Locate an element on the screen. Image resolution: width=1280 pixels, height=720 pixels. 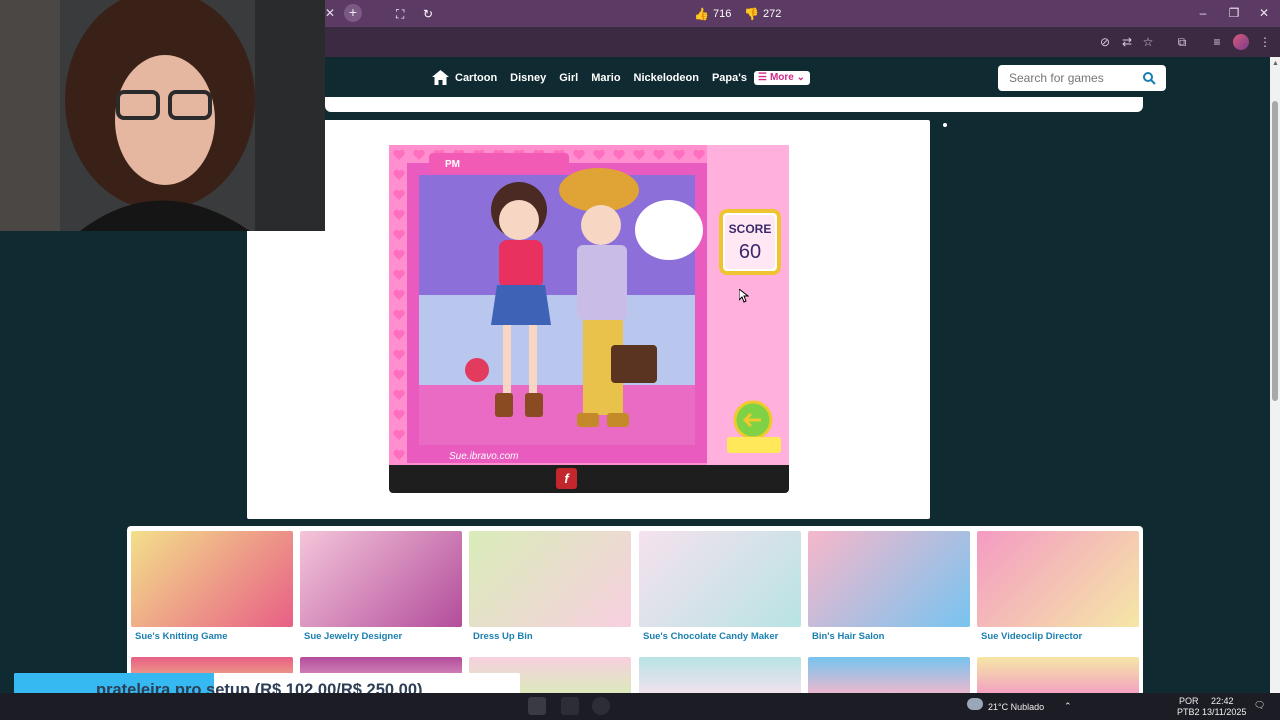
game-canvas: PM SCORE 60 Sue.ibravo.com is located at coordinates (589, 305).